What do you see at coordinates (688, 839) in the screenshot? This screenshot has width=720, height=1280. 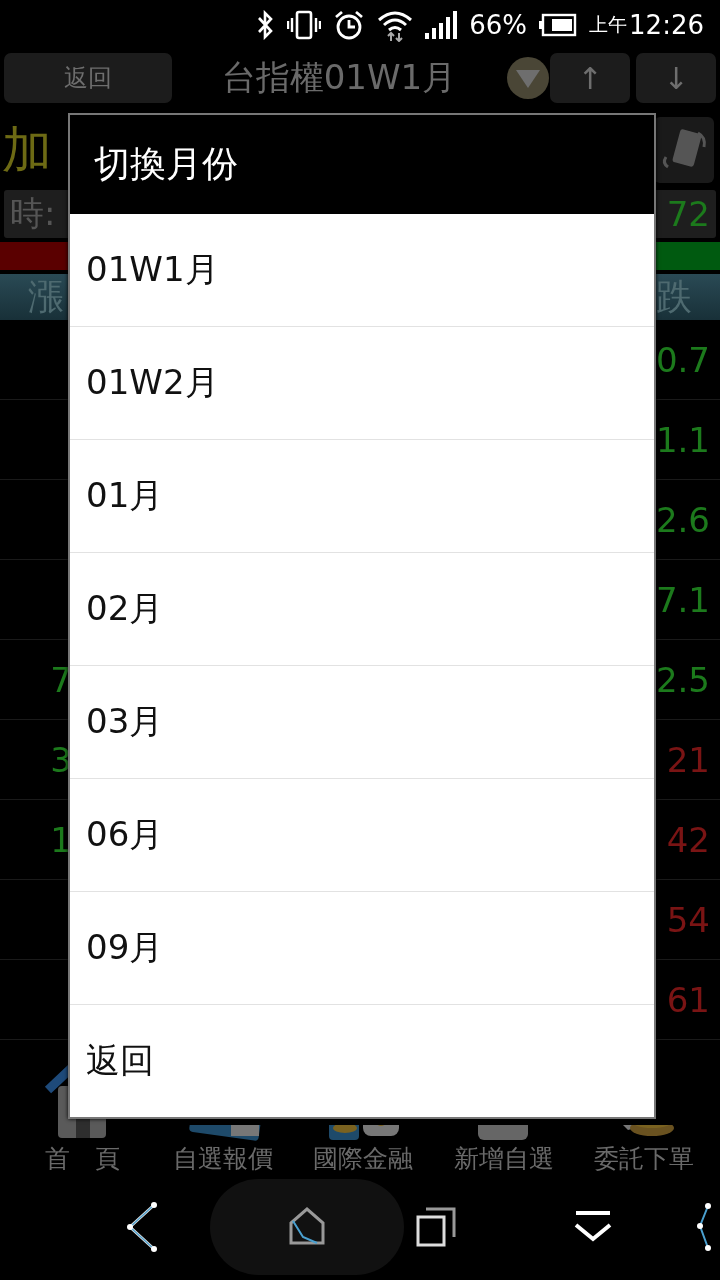 I see `table-cell: 42` at bounding box center [688, 839].